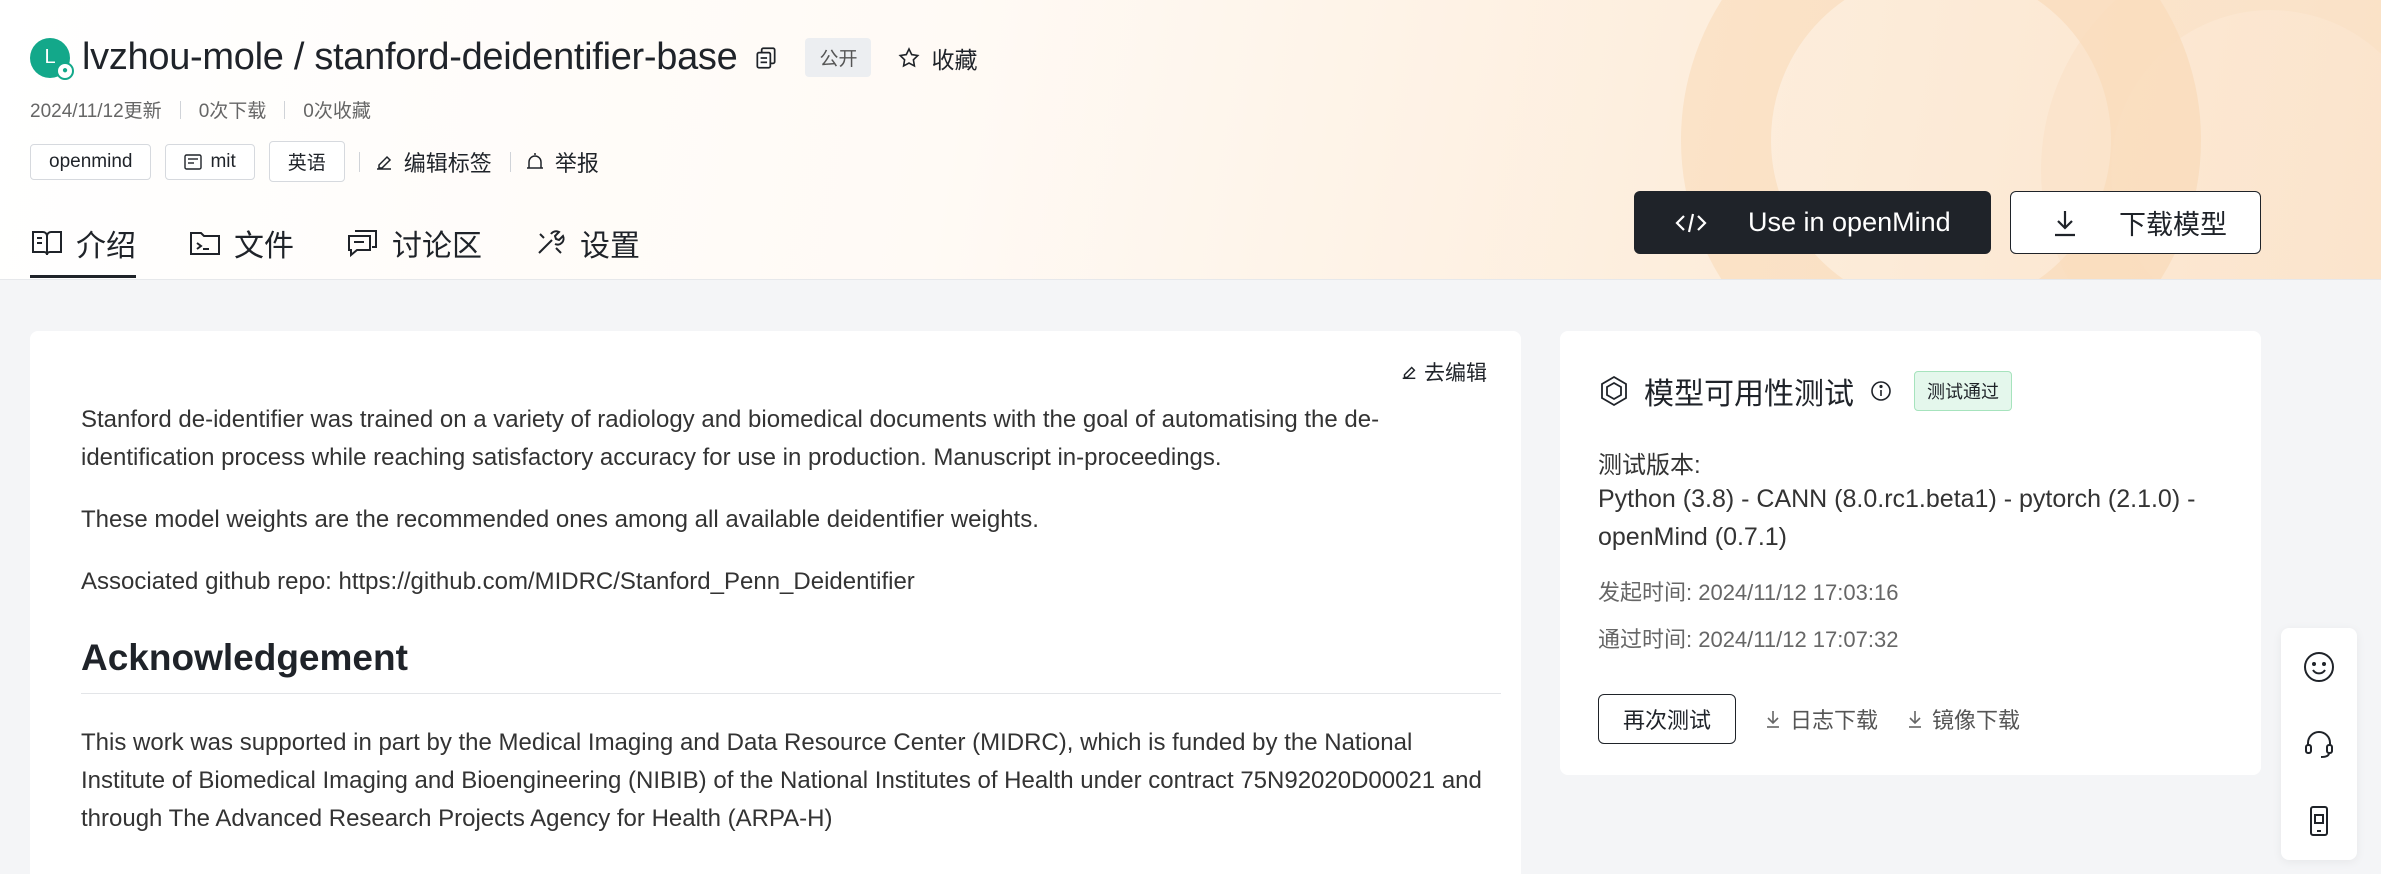 Image resolution: width=2381 pixels, height=874 pixels. Describe the element at coordinates (551, 242) in the screenshot. I see `tools-icon` at that location.